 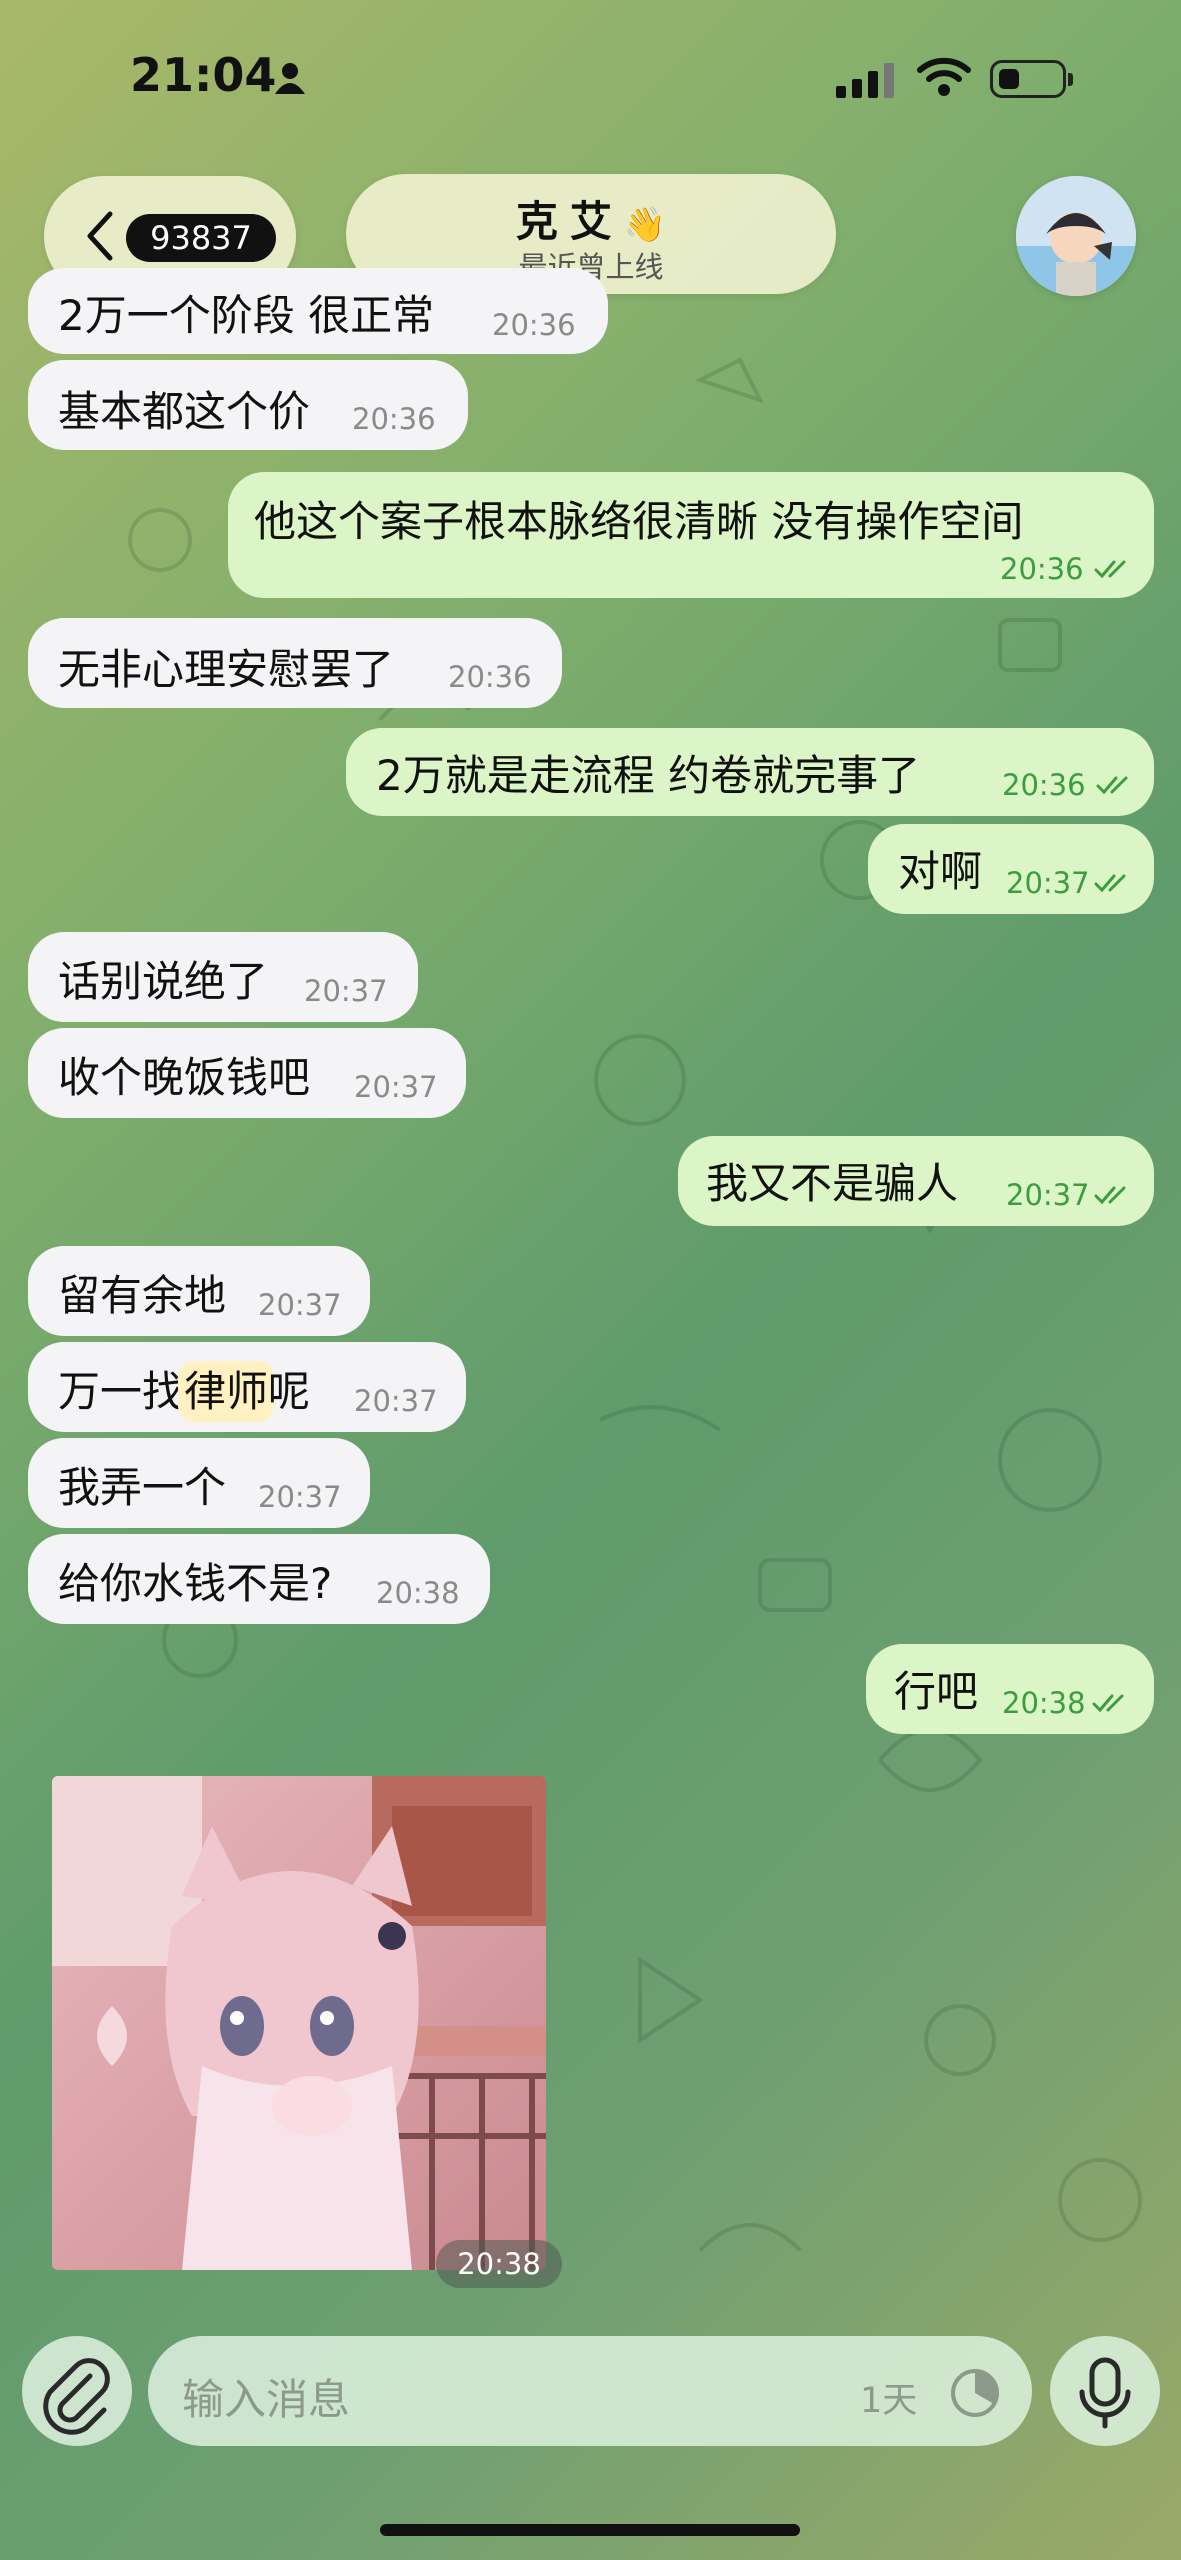 I want to click on message-text-part: 呢, so click(x=289, y=1391).